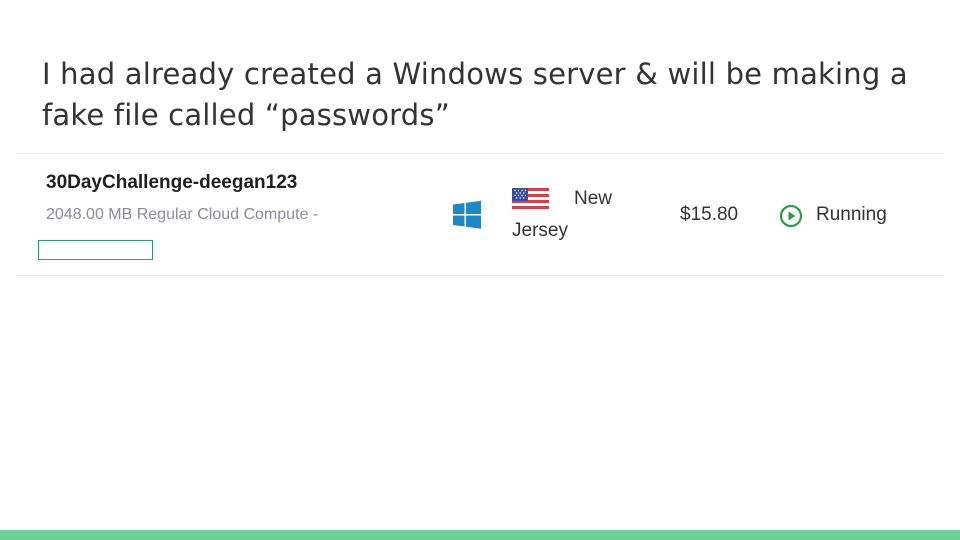 This screenshot has width=960, height=540. What do you see at coordinates (709, 214) in the screenshot?
I see `server-price: $15.80` at bounding box center [709, 214].